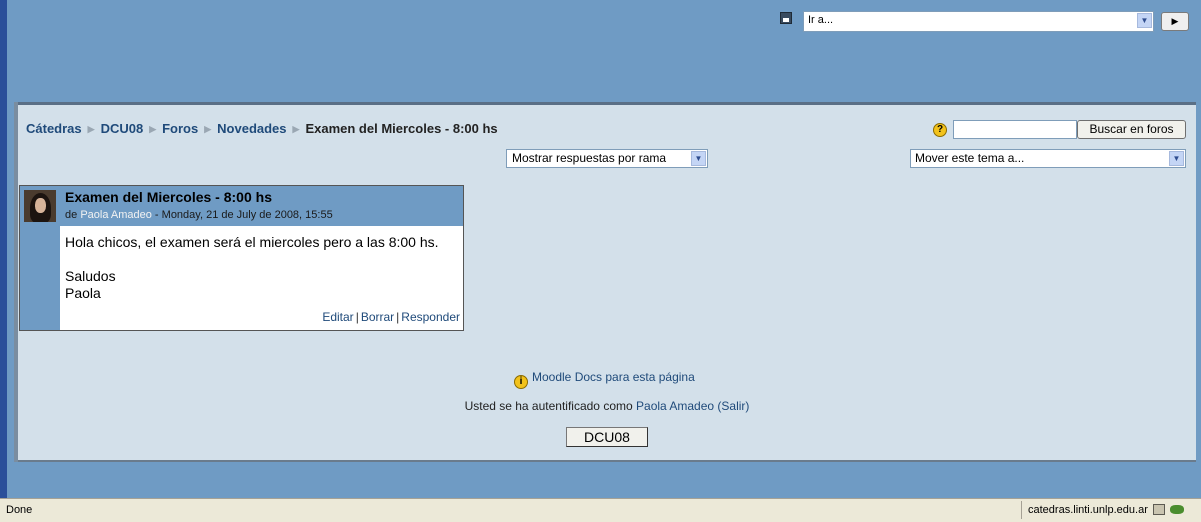  Describe the element at coordinates (1088, 510) in the screenshot. I see `status-domain: catedras.linti.unlp.edu.ar` at that location.